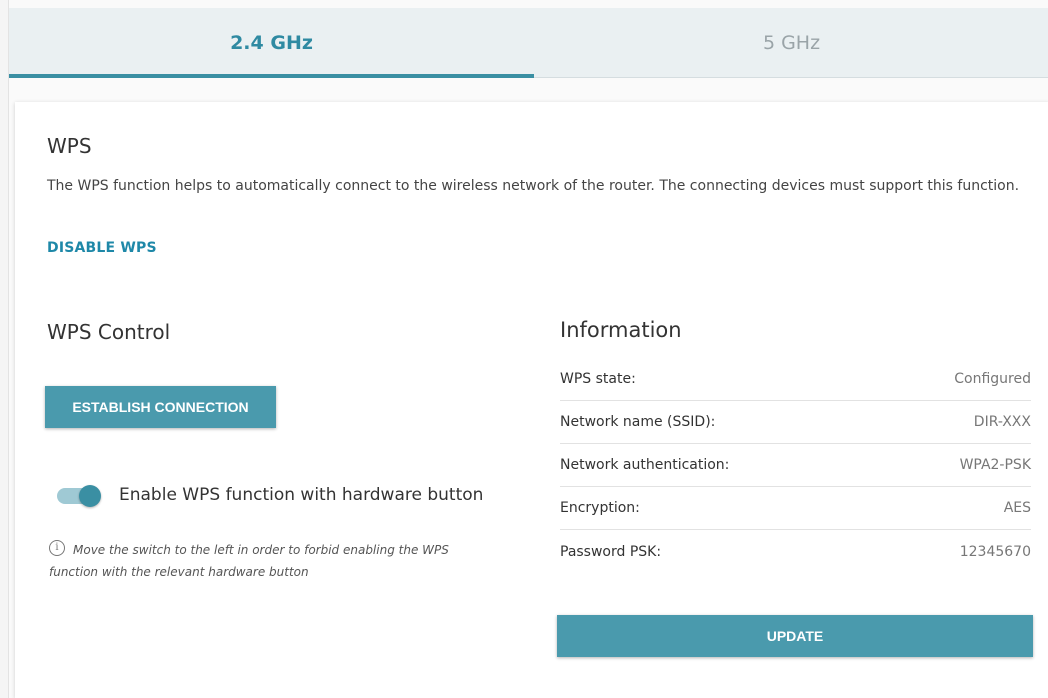 This screenshot has width=1048, height=698. What do you see at coordinates (1002, 422) in the screenshot?
I see `info-value: DIR-XXX` at bounding box center [1002, 422].